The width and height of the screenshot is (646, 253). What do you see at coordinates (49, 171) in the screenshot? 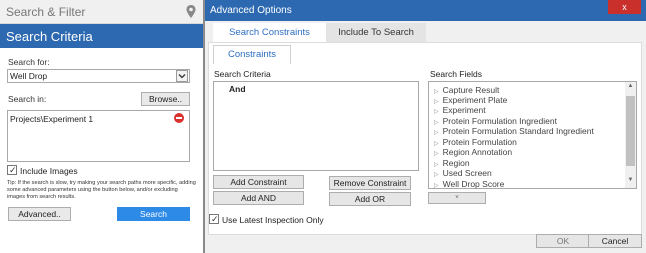
I see `include-images-label: Include Images` at bounding box center [49, 171].